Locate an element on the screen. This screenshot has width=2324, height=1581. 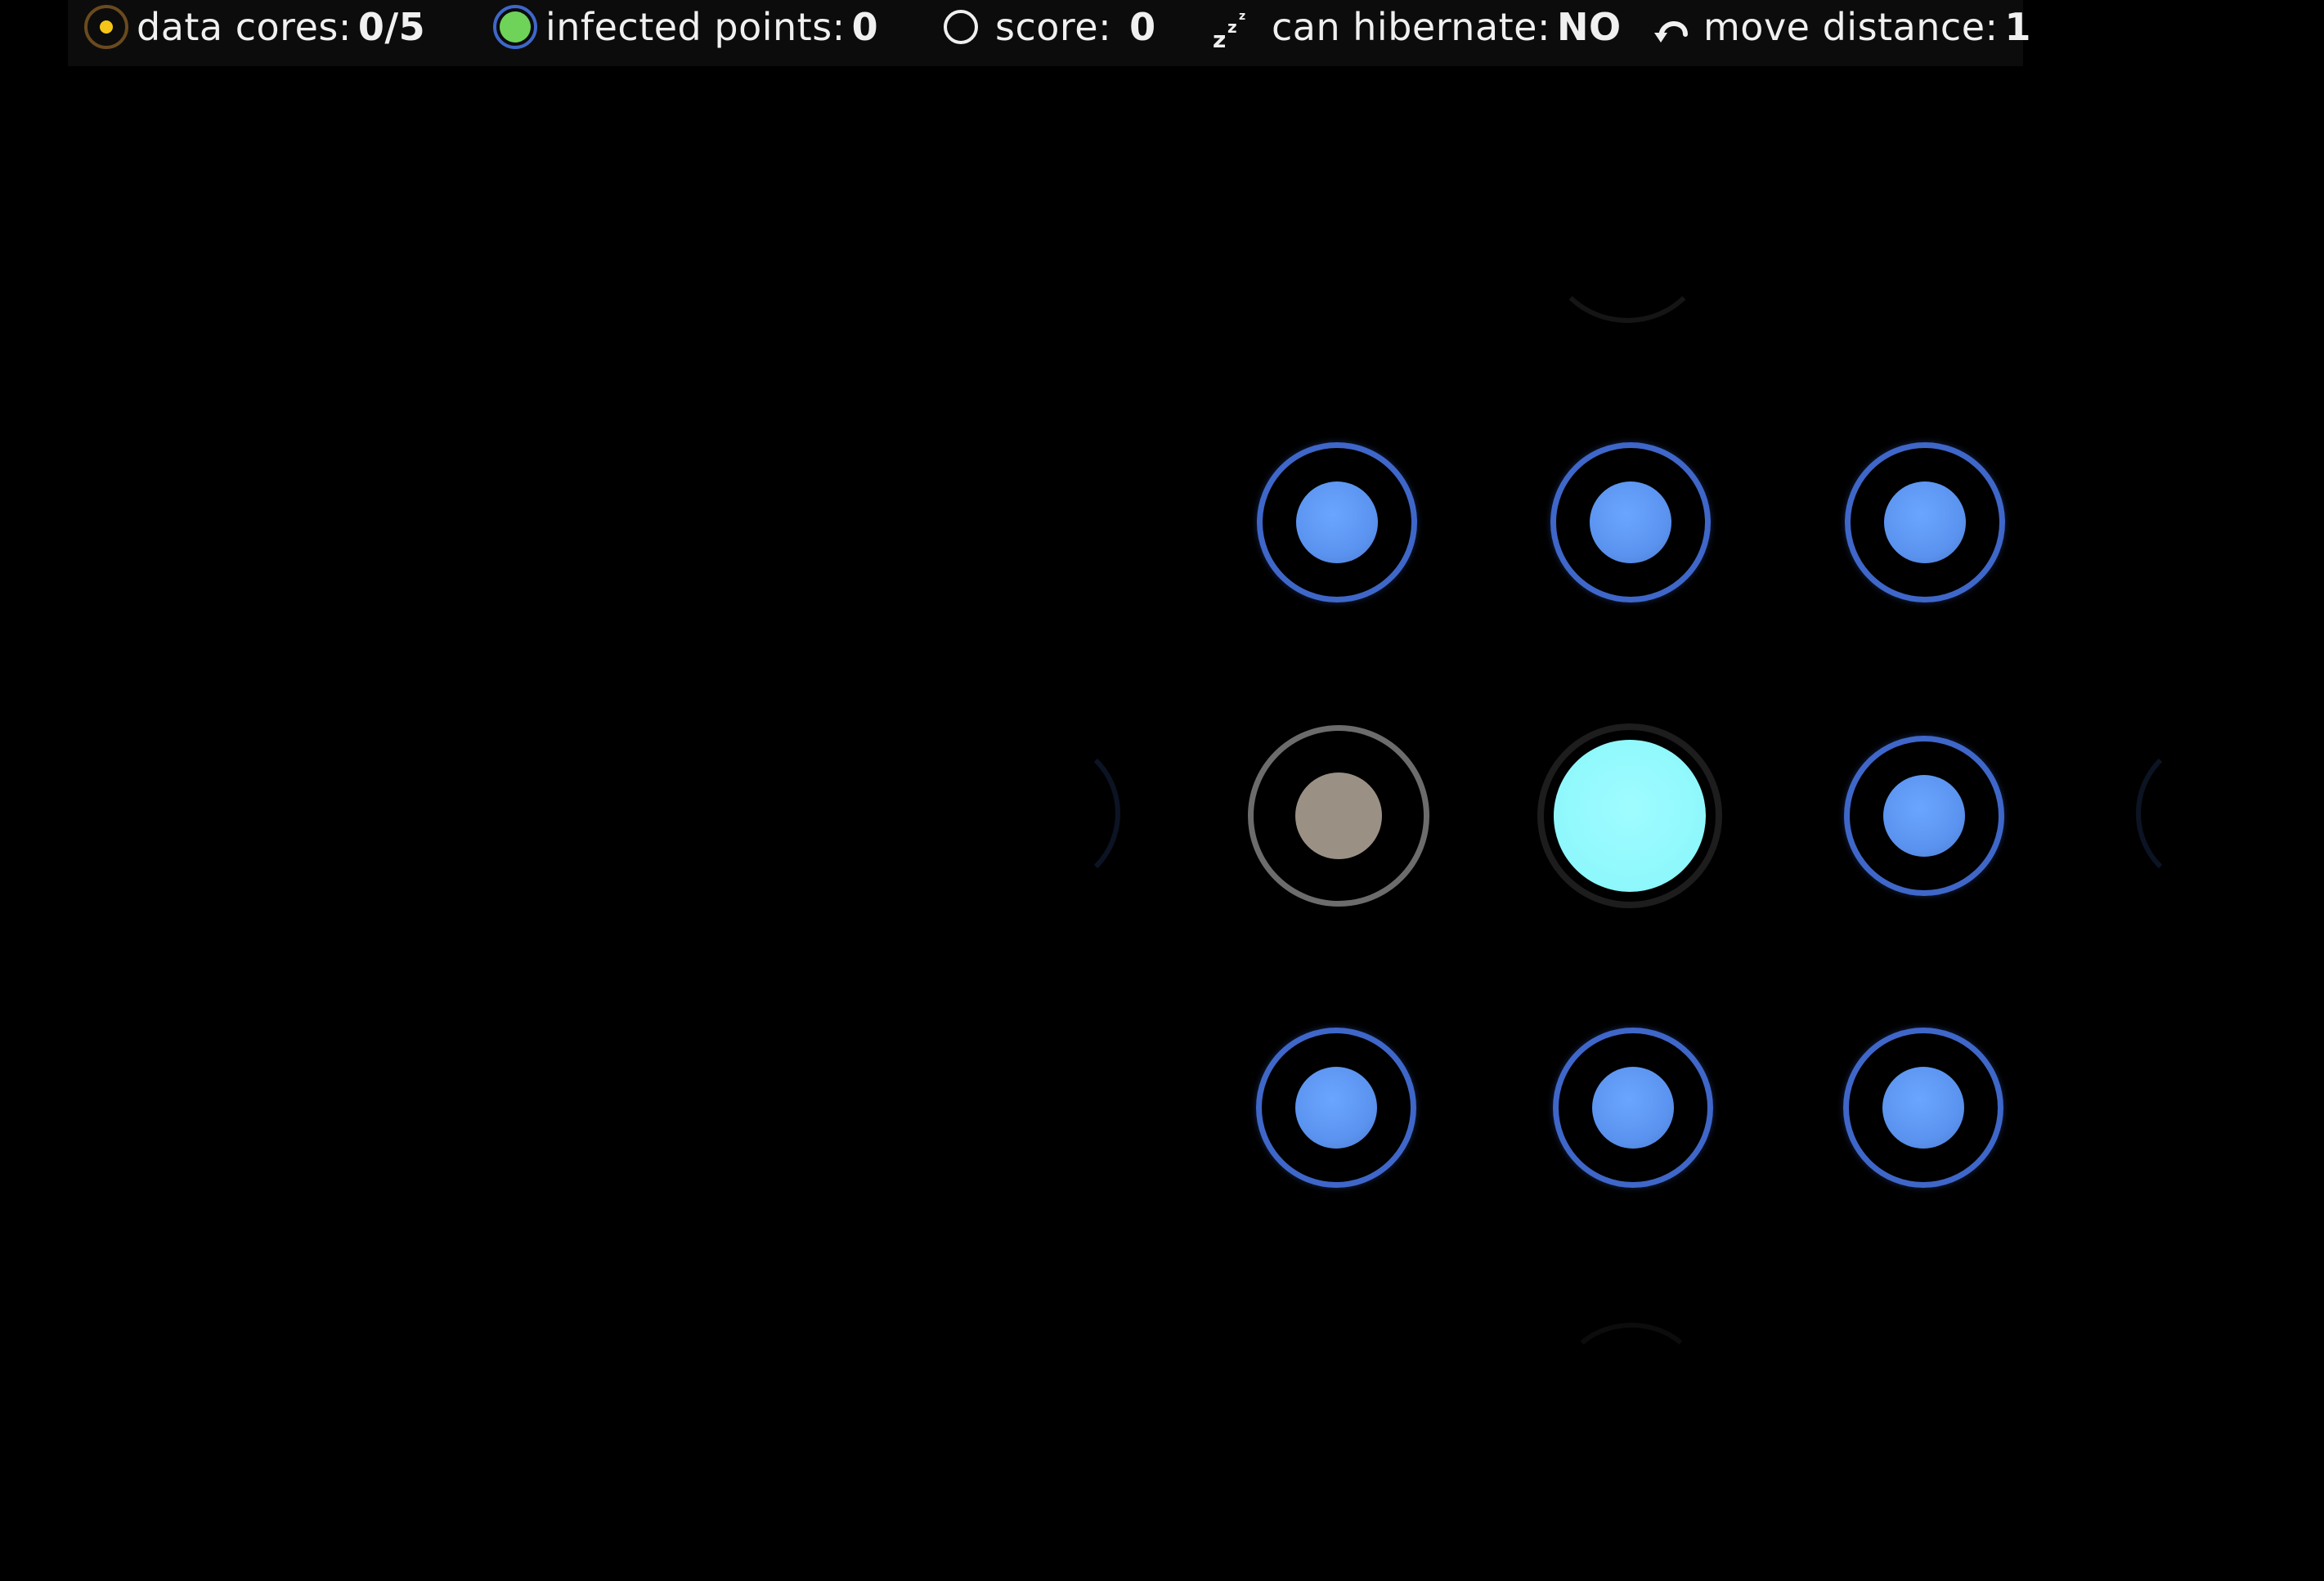
data-cores-label: data cores: is located at coordinates (244, 27).